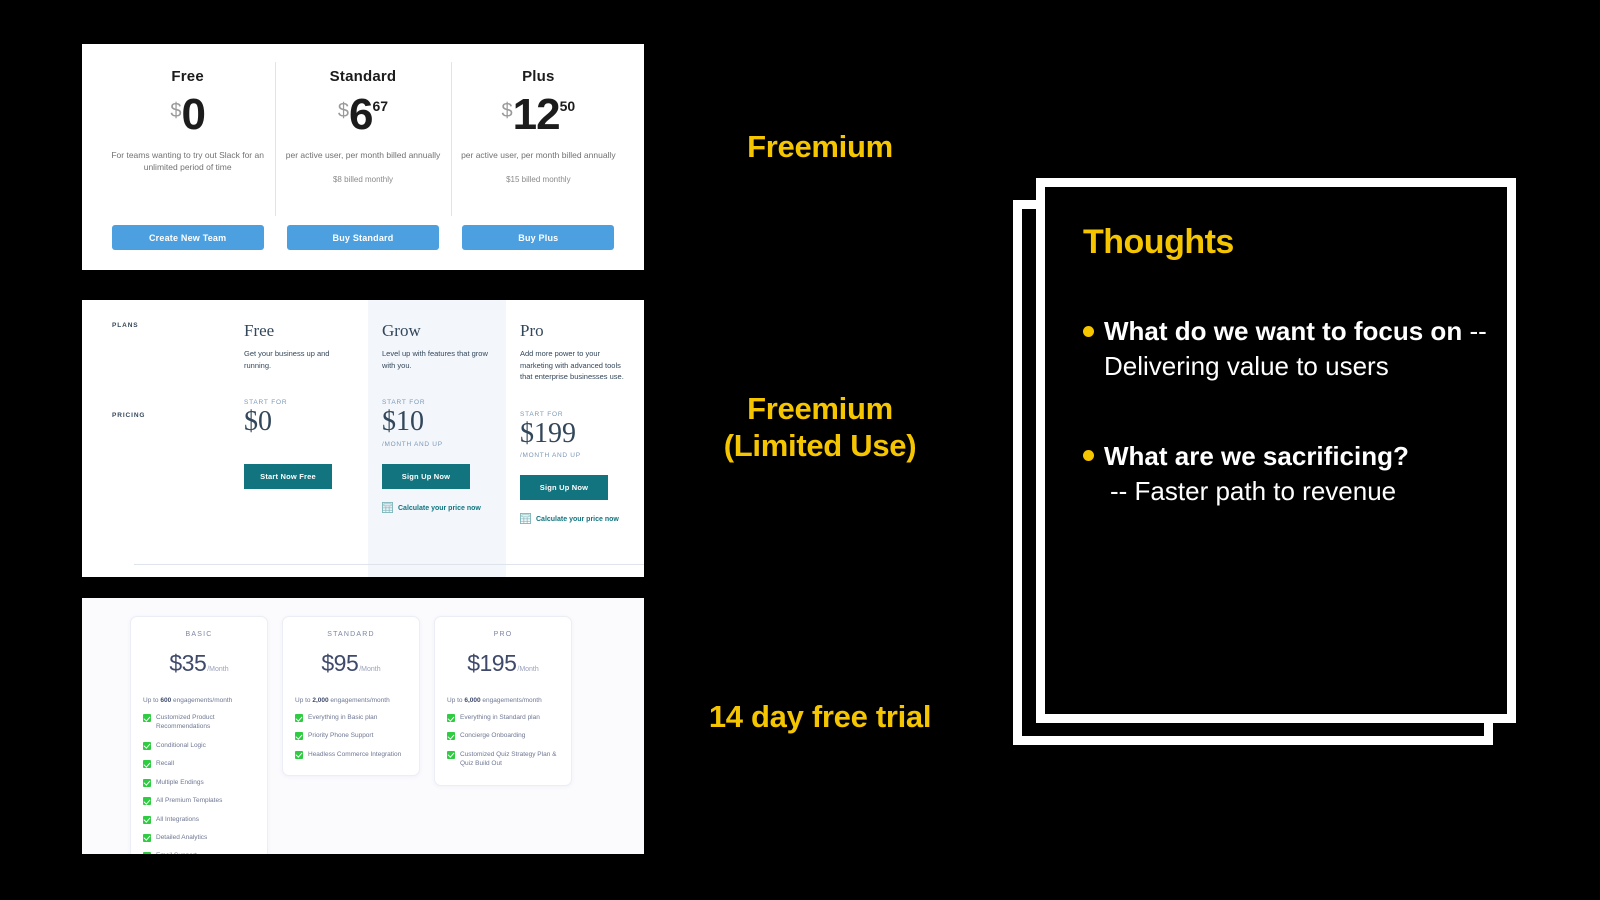 Image resolution: width=1600 pixels, height=900 pixels. I want to click on engagements-suffix: engagements/month, so click(511, 700).